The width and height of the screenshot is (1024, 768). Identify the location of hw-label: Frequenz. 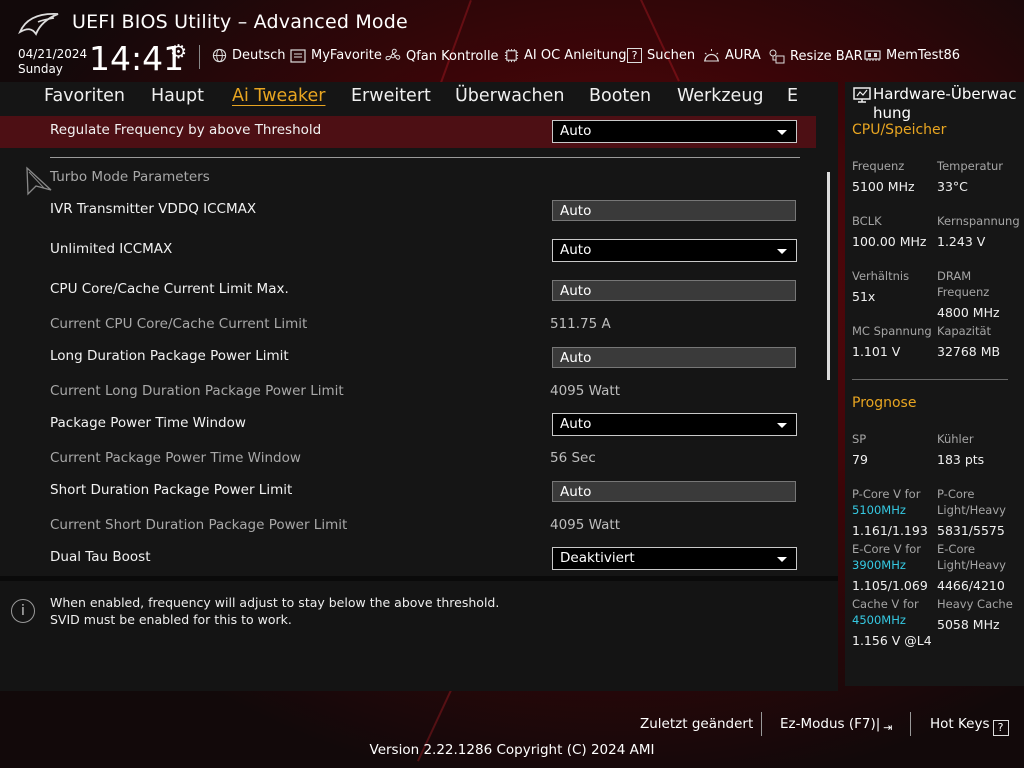
(963, 292).